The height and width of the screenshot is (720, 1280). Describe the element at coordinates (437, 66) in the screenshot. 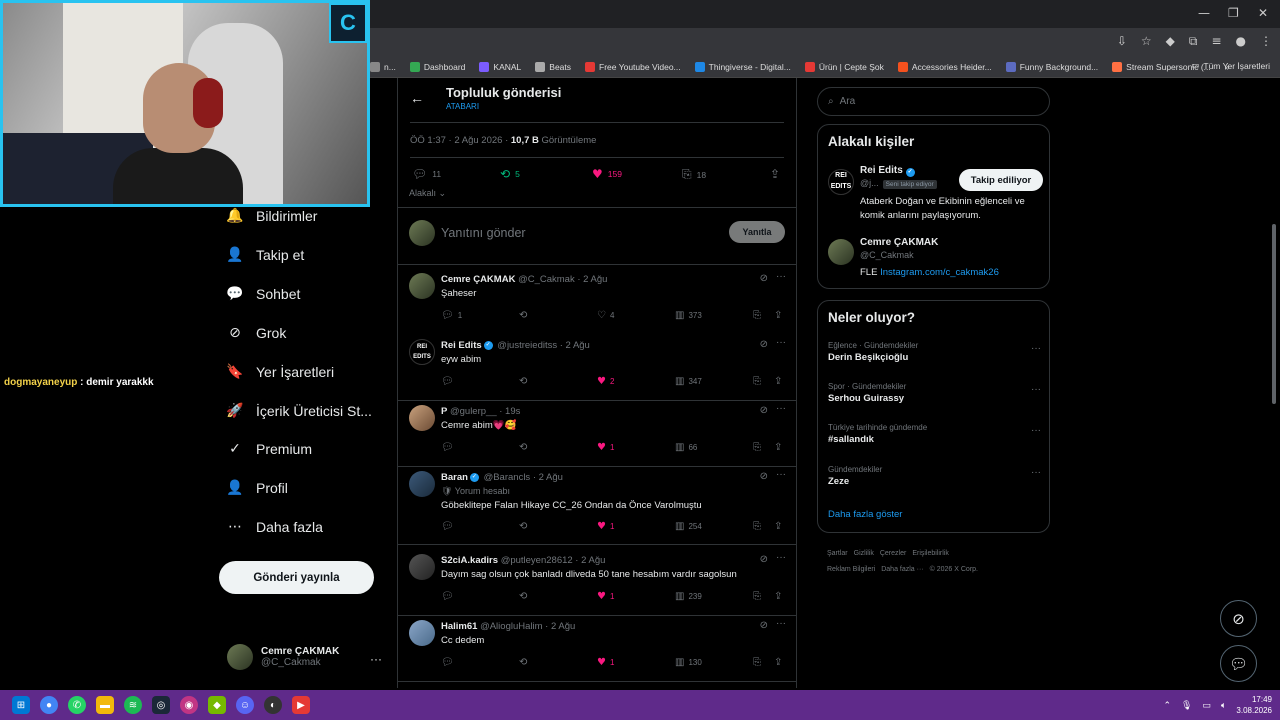

I see `bookmark-item: Dashboard` at that location.